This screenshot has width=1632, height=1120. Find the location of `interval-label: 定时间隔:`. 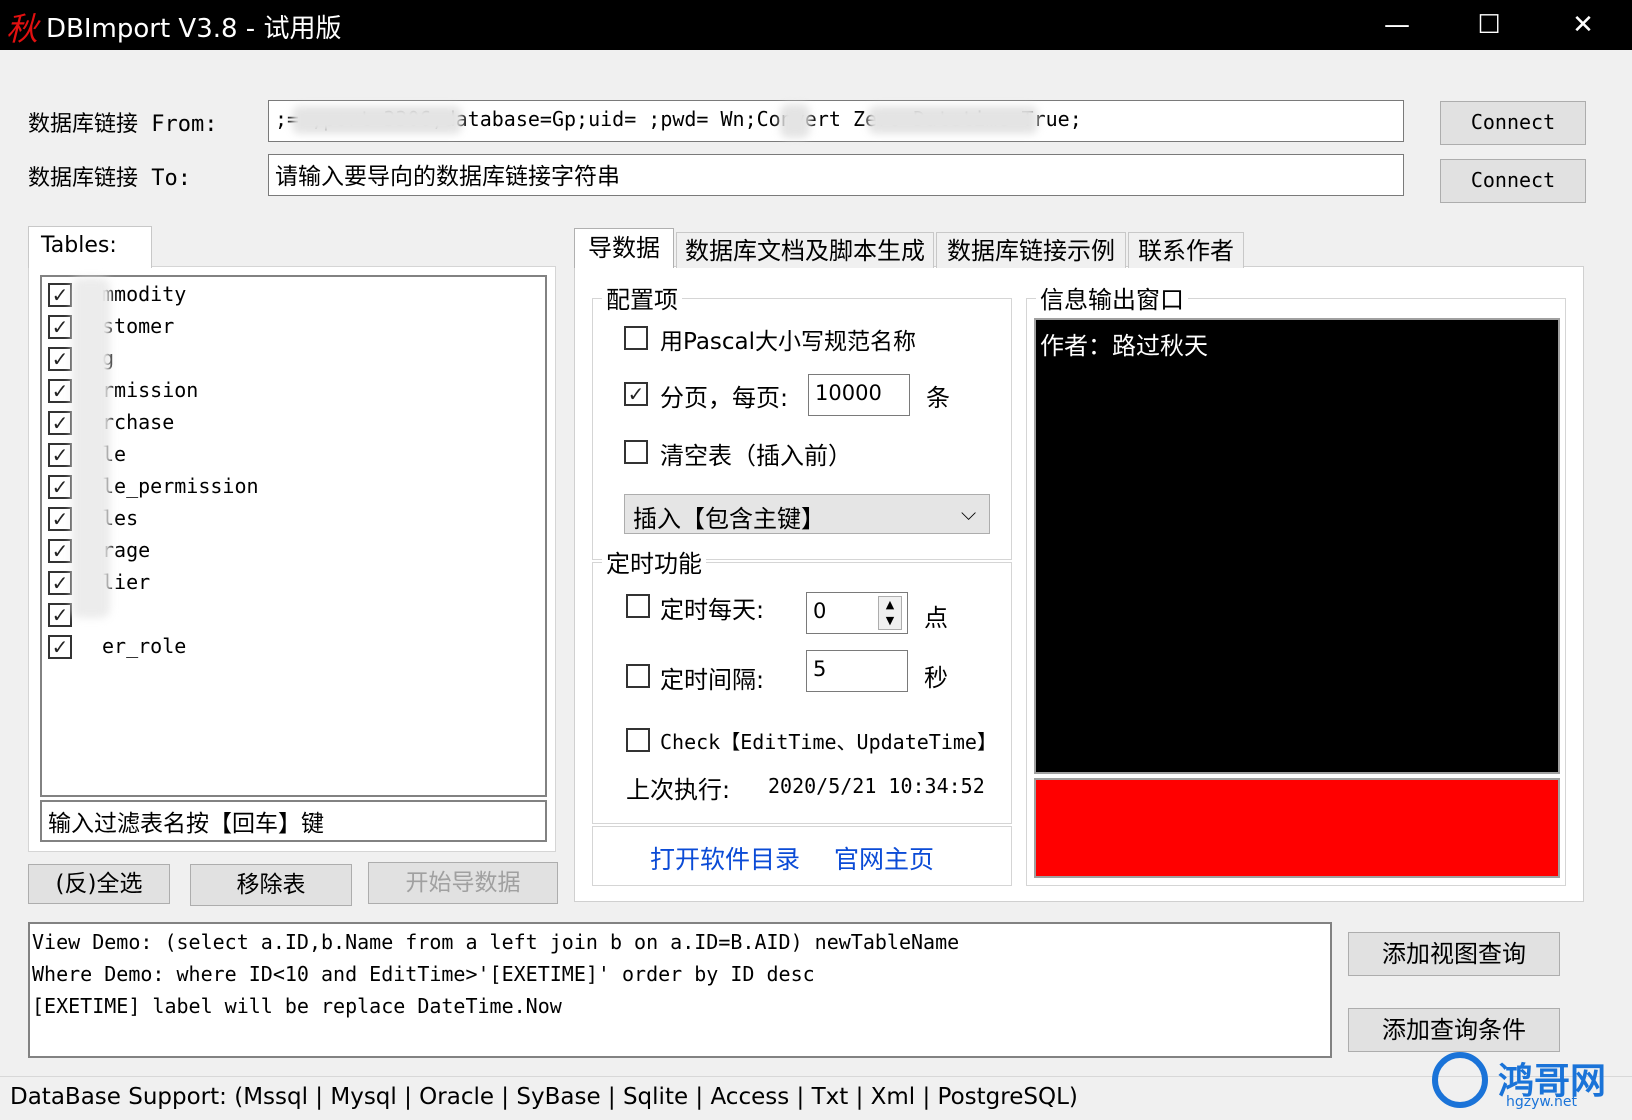

interval-label: 定时间隔: is located at coordinates (712, 680).